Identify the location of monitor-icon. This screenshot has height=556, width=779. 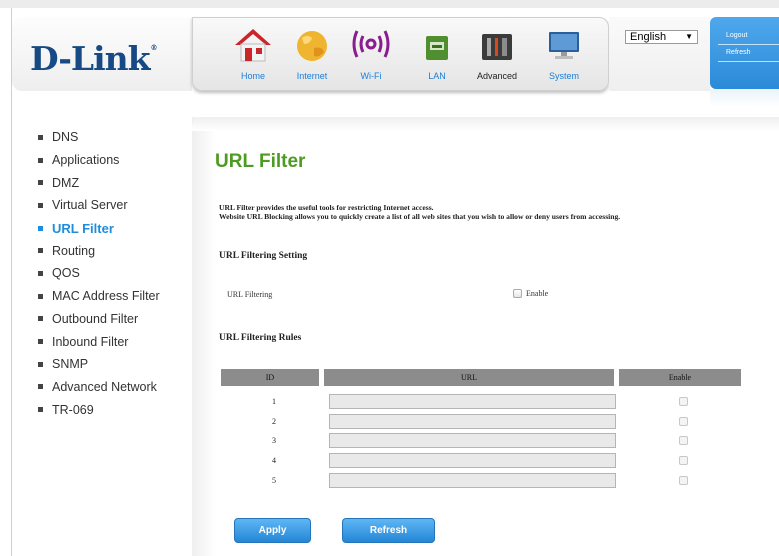
(564, 45).